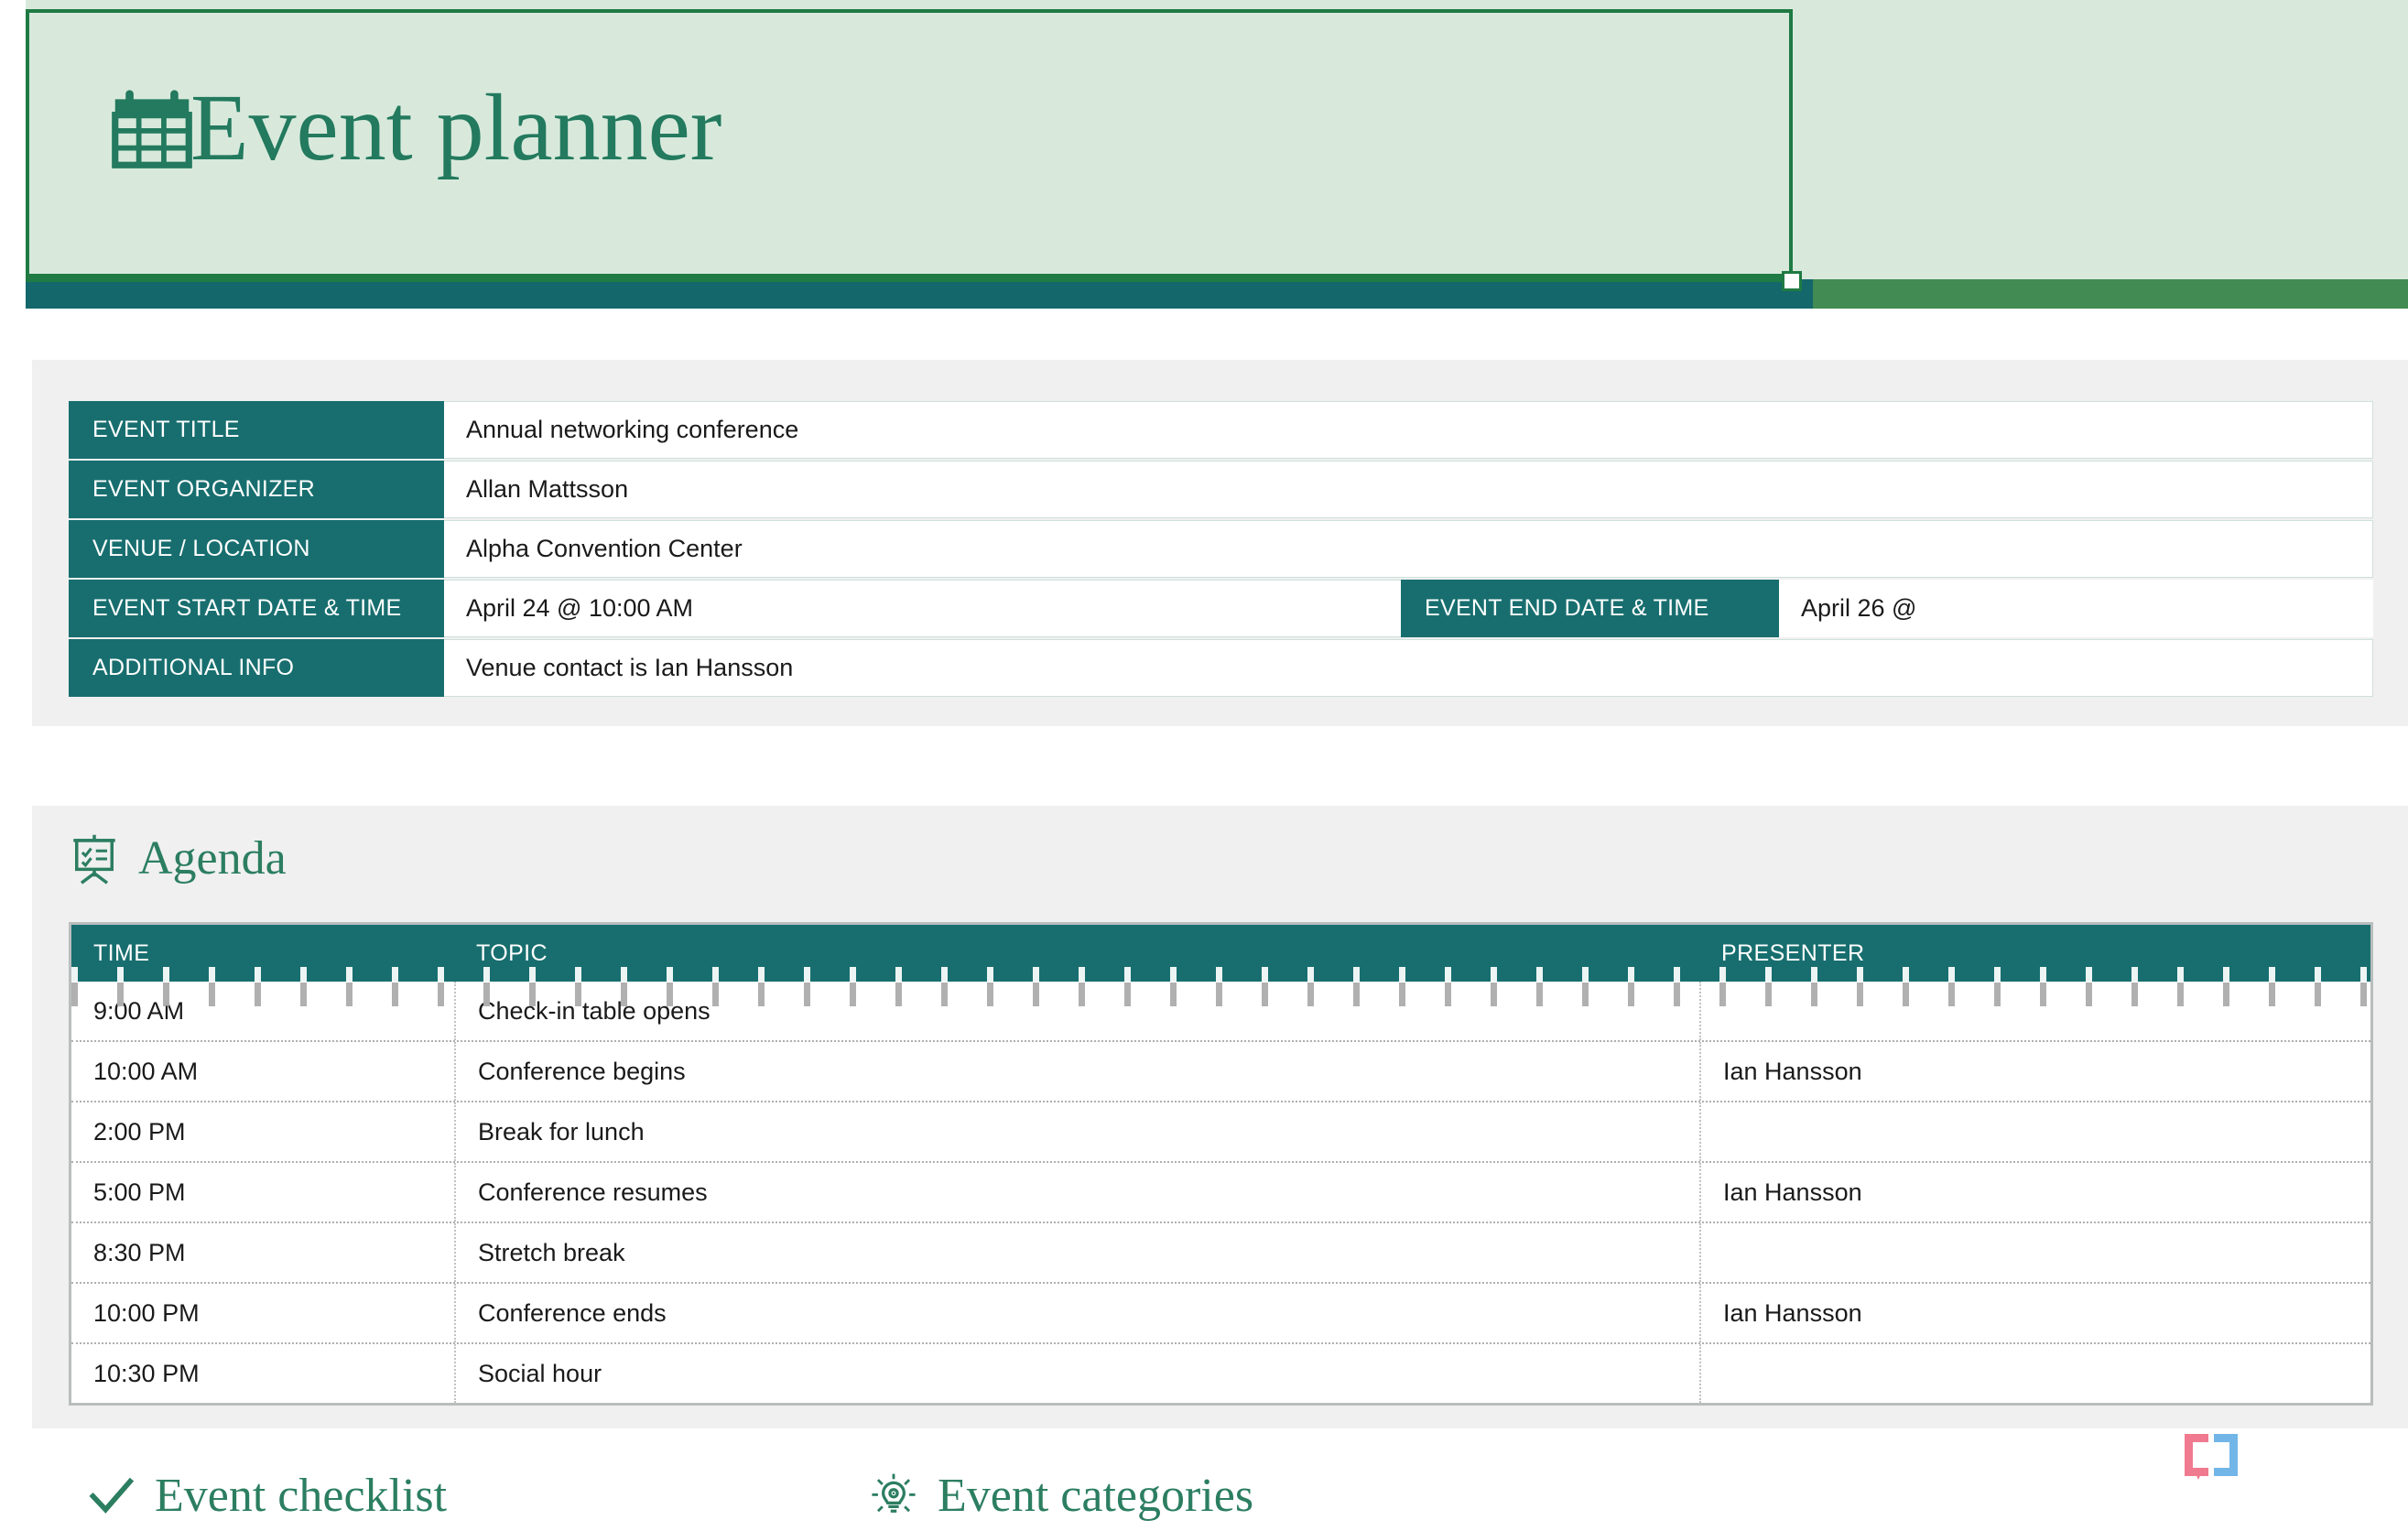 Image resolution: width=2408 pixels, height=1531 pixels. Describe the element at coordinates (1076, 1071) in the screenshot. I see `agenda-cell-topic: Conference begins` at that location.